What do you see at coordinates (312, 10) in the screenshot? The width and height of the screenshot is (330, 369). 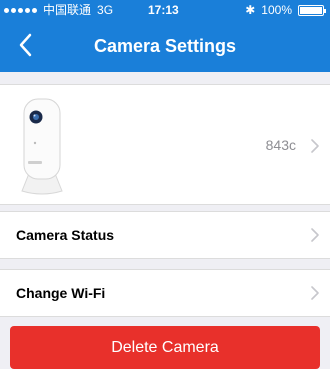 I see `battery-icon` at bounding box center [312, 10].